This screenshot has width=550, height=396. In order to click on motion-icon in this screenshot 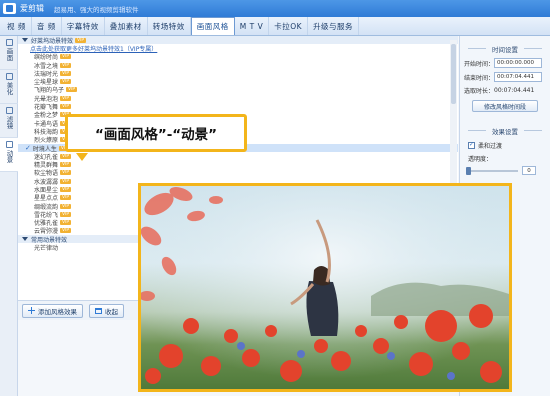, I will do `click(9, 144)`.